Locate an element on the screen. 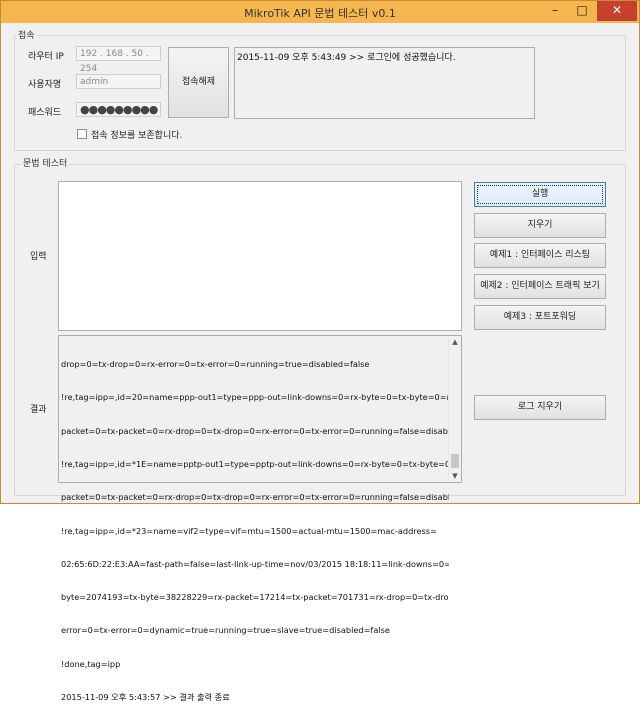  connection-status-text: 2015-11-09 오후 5:43:49 >> 로그인에 성공했습니다. is located at coordinates (346, 58).